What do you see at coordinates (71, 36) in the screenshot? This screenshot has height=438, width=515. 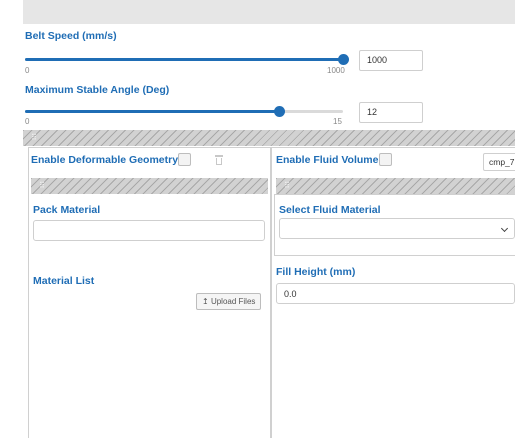 I see `belt-speed-label: Belt Speed (mm/s)` at bounding box center [71, 36].